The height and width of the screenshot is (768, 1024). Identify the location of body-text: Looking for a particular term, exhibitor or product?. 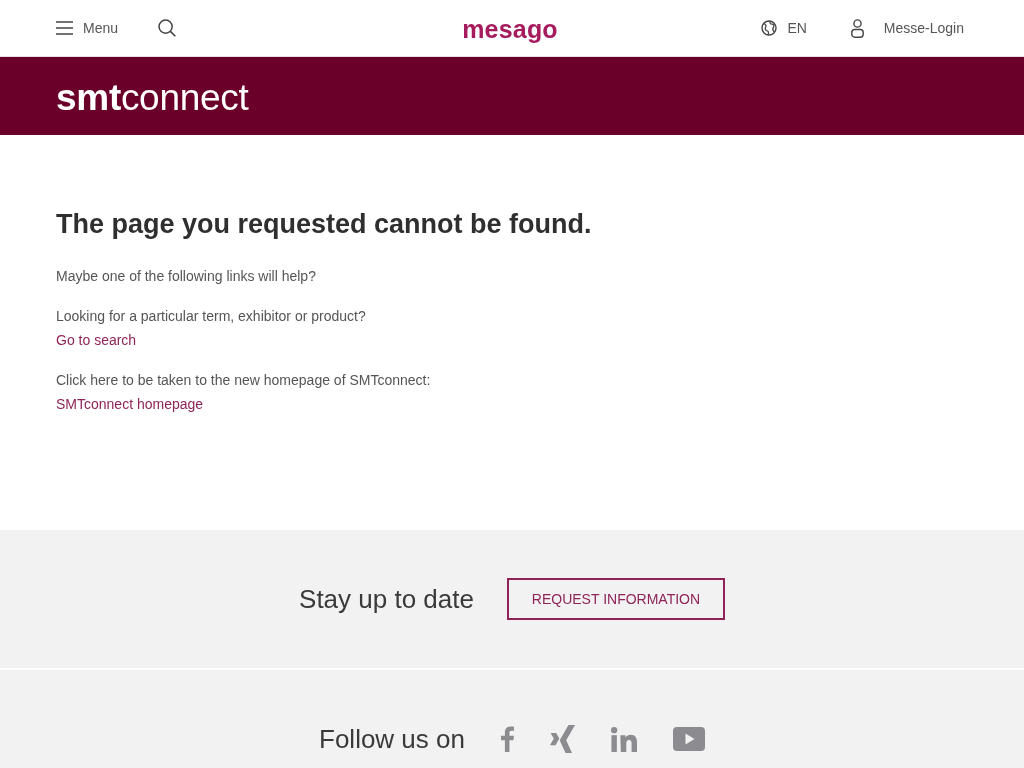
(211, 316).